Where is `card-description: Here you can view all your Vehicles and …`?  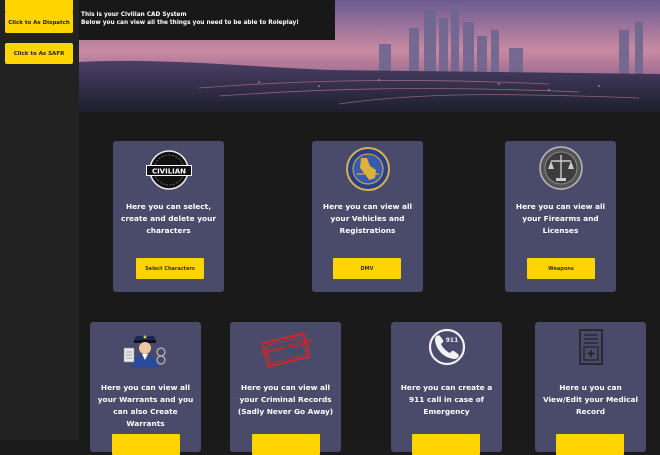
card-description: Here you can view all your Vehicles and … is located at coordinates (367, 218).